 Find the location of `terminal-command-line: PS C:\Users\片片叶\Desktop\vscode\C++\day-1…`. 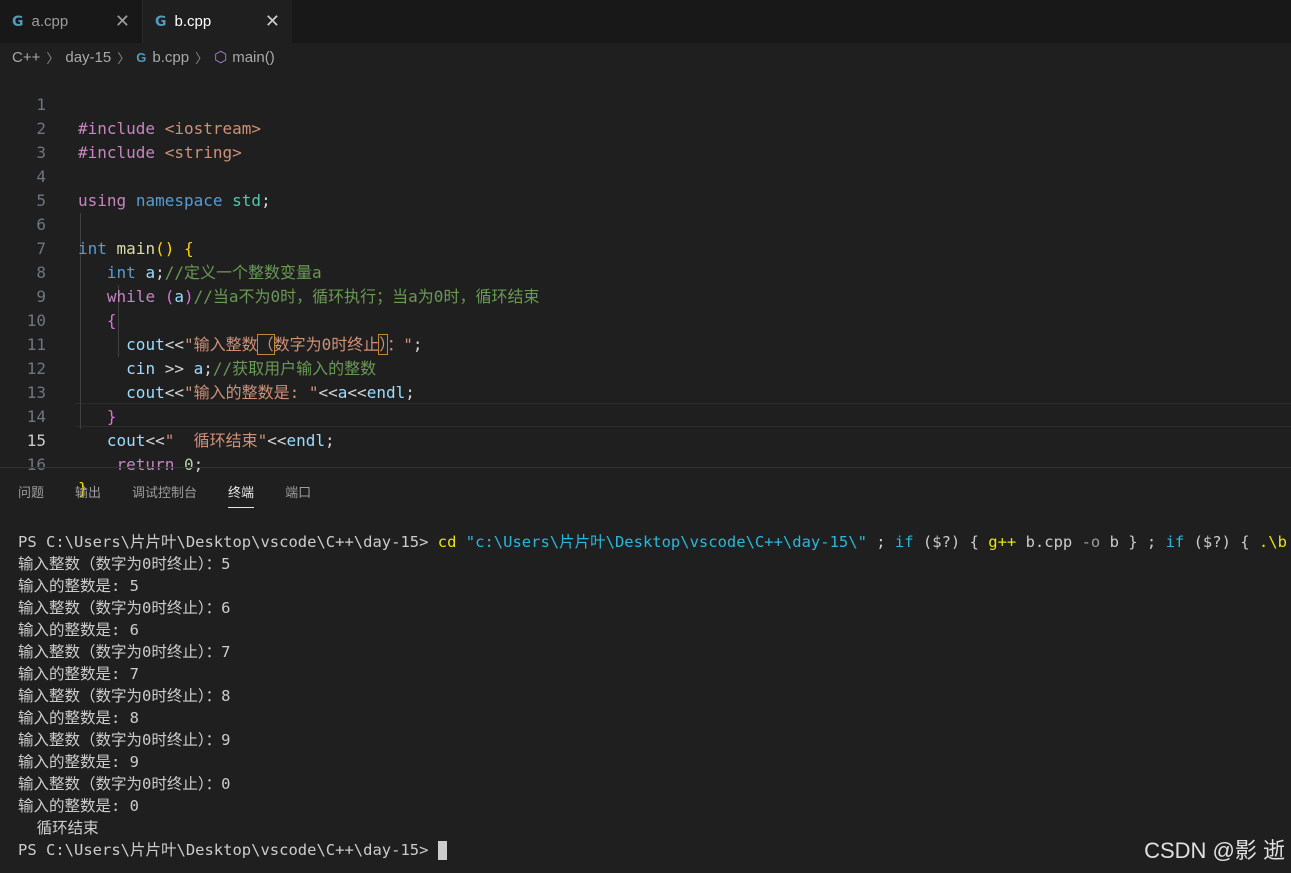

terminal-command-line: PS C:\Users\片片叶\Desktop\vscode\C++\day-1… is located at coordinates (654, 542).